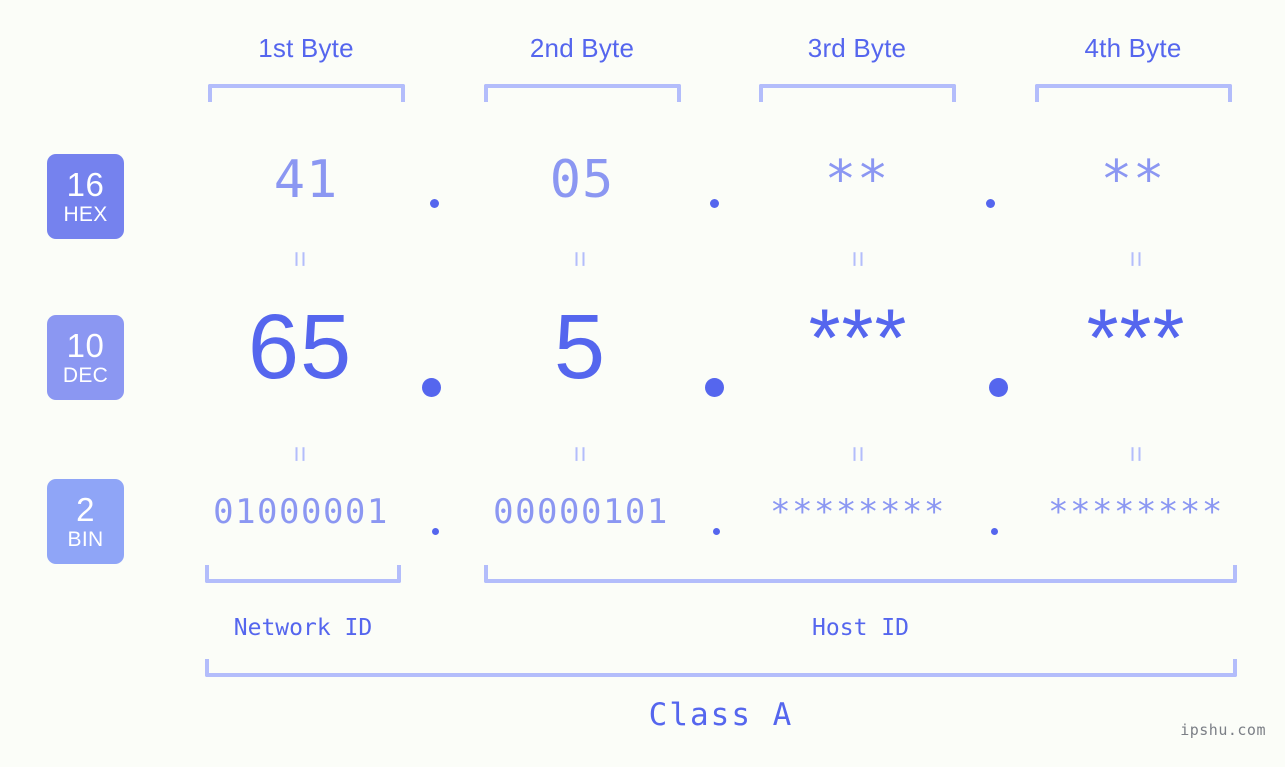 This screenshot has height=767, width=1285. I want to click on equals-connector-dec-bin-4: =, so click(1136, 454).